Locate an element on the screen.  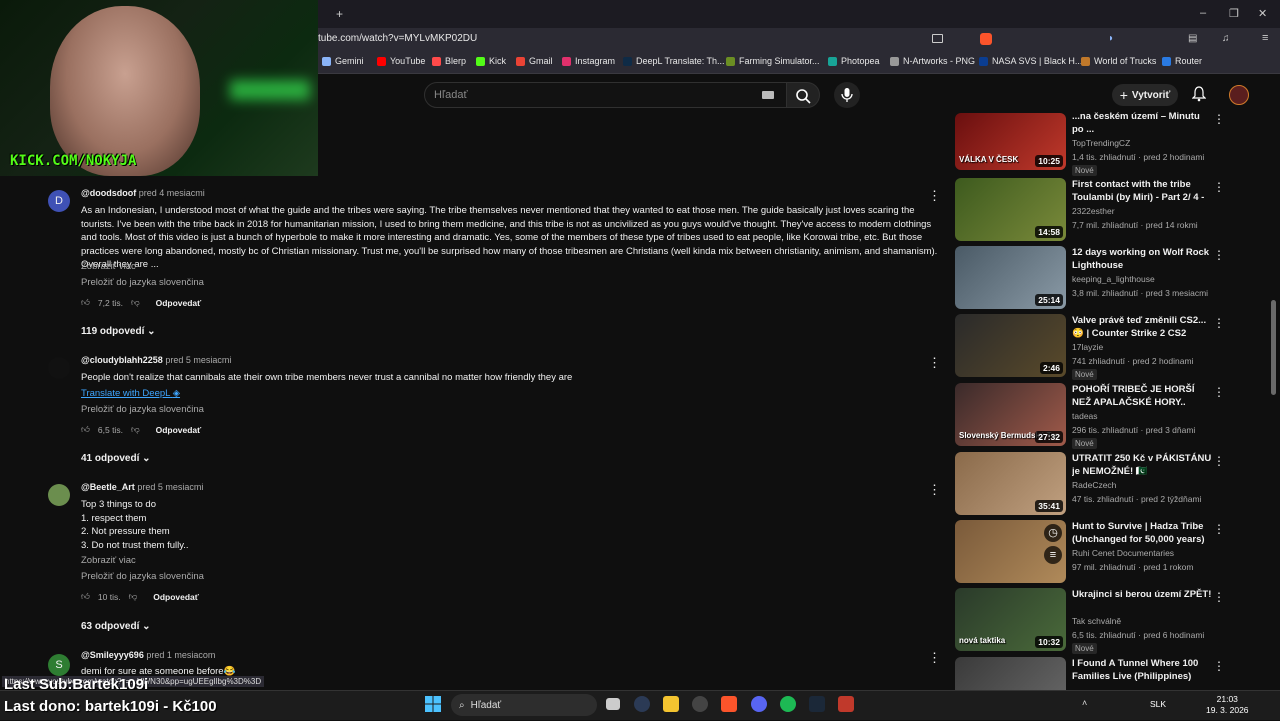
replies-toggle: 41 odpovedí ⌄ is located at coordinates (116, 458).